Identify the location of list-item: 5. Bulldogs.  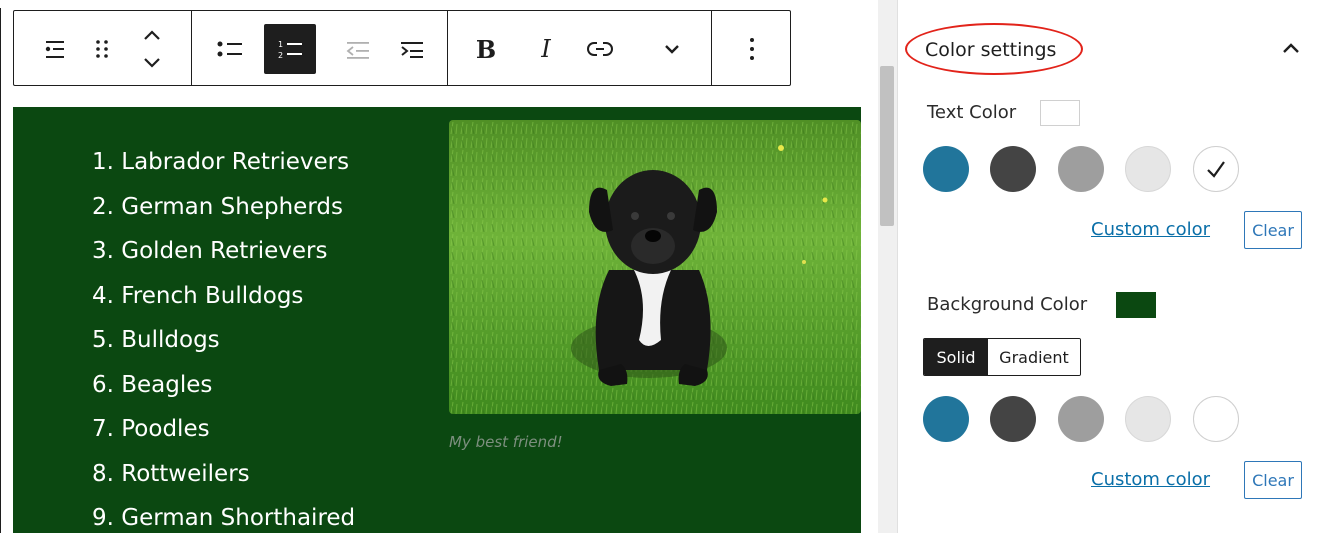
(223, 344).